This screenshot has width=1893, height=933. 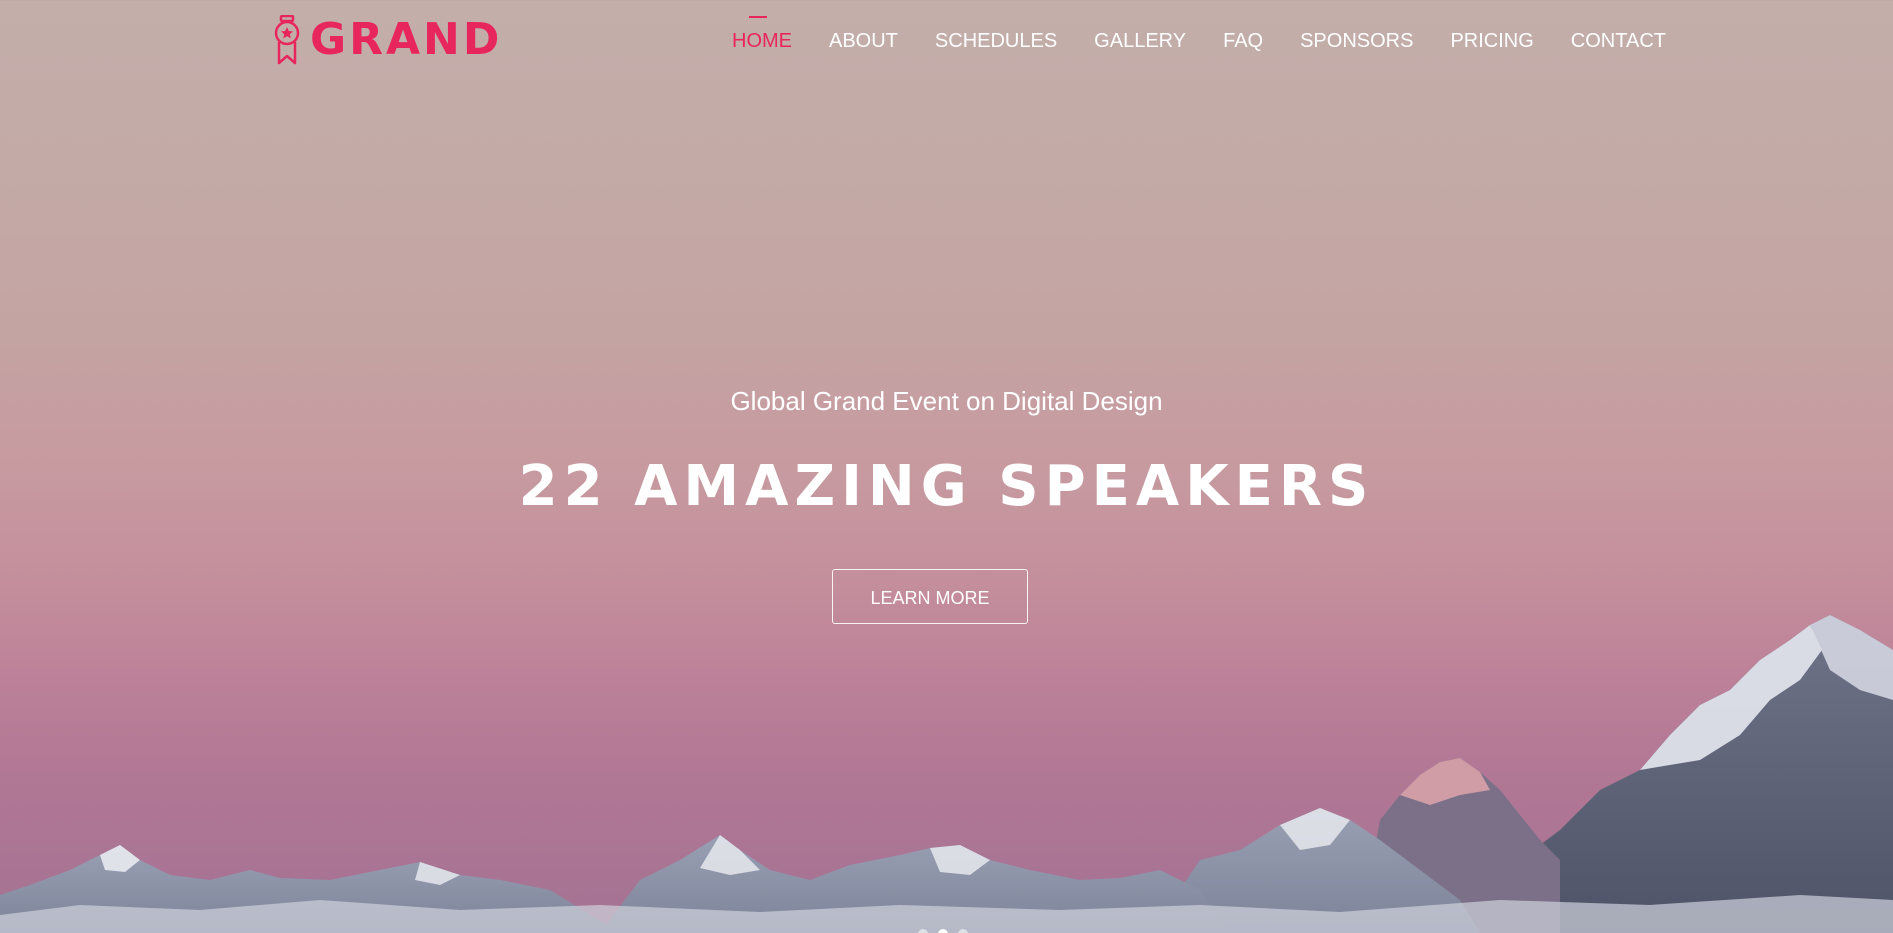 I want to click on hero-subtitle: Global Grand Event on Digital Design, so click(x=946, y=401).